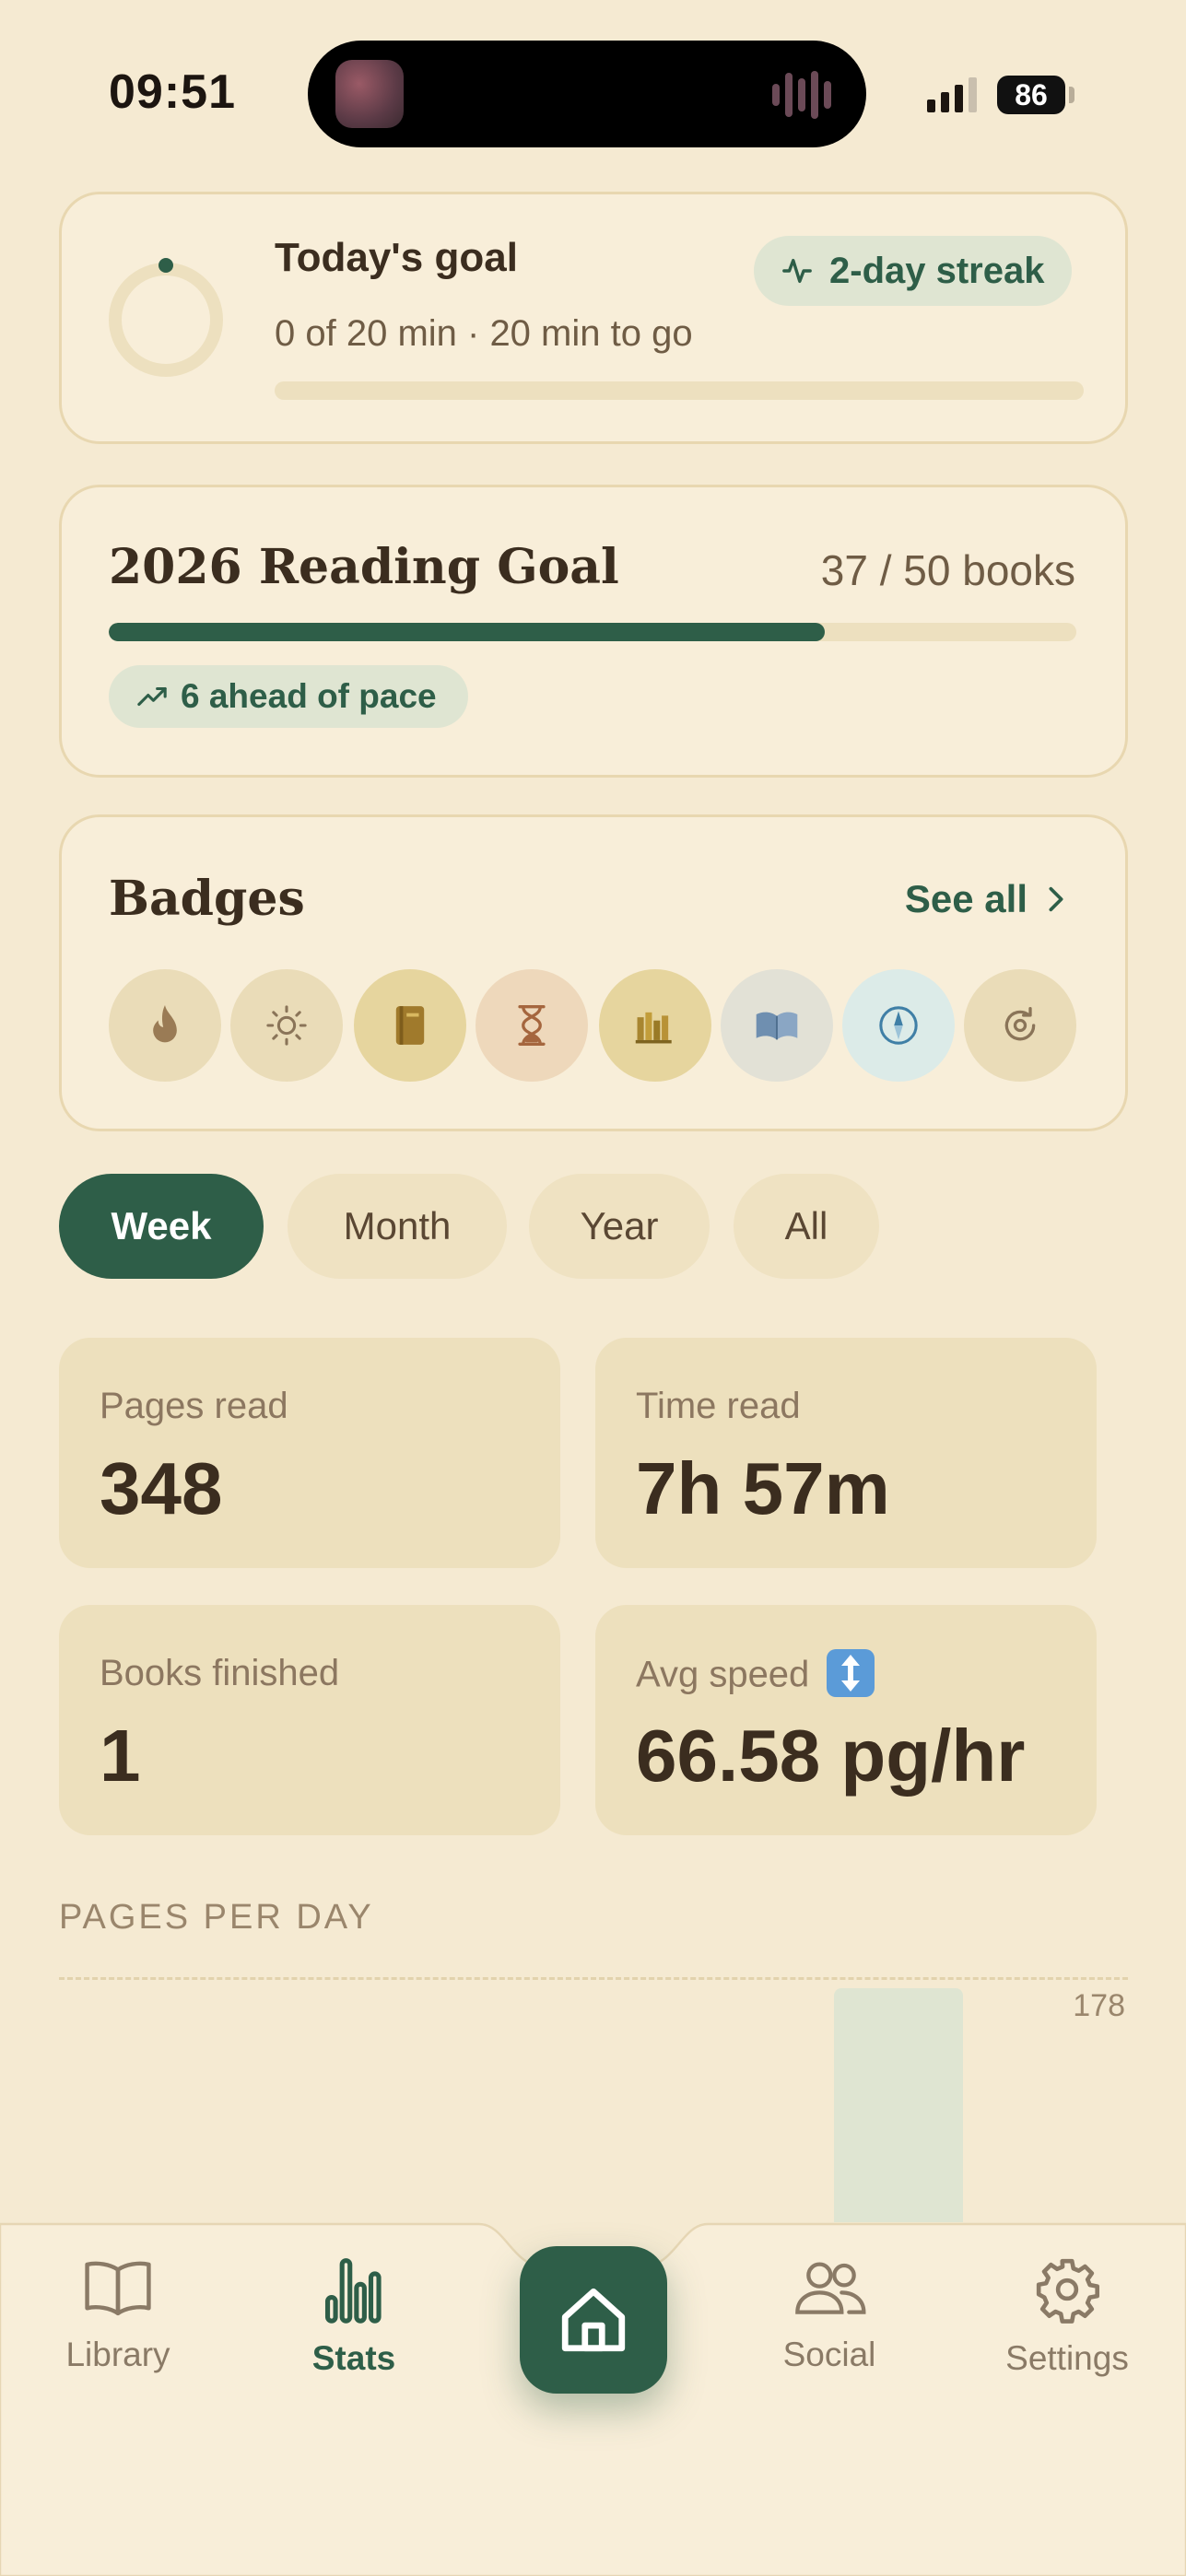  I want to click on stat-avg-speed: Avg speed 66.58 pg/hr, so click(846, 1720).